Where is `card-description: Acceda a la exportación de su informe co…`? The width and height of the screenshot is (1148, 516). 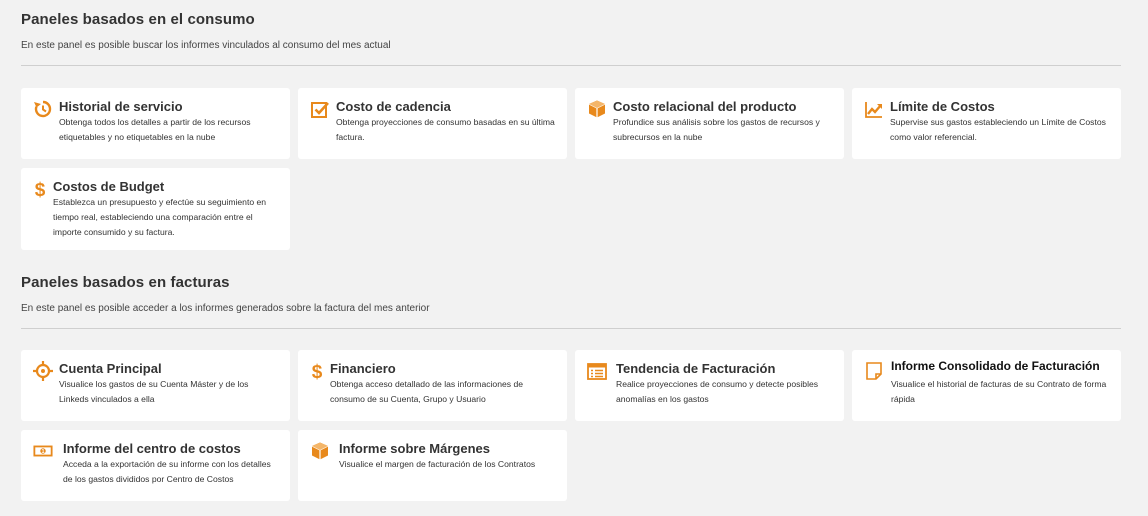
card-description: Acceda a la exportación de su informe co… is located at coordinates (167, 471).